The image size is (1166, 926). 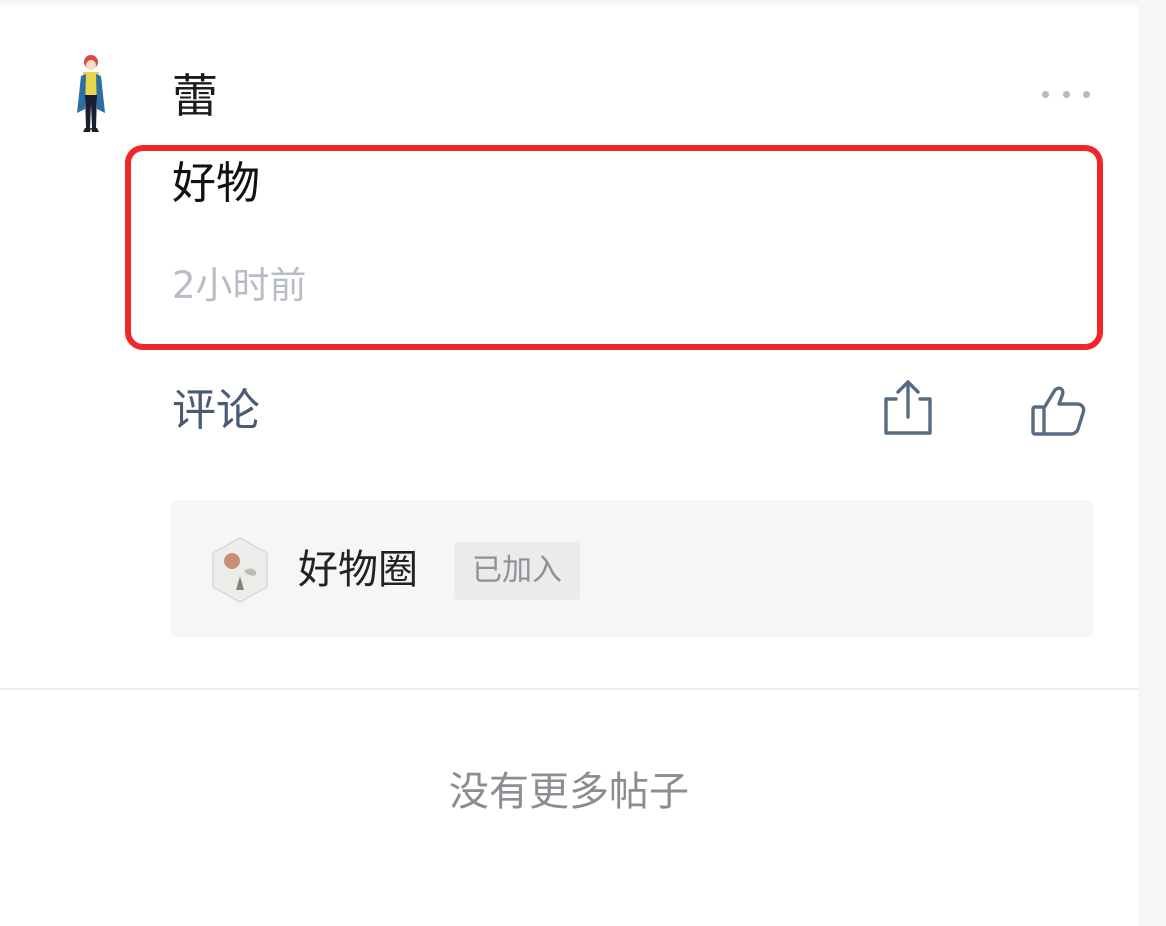 I want to click on no-more-posts-message: 没有更多帖子, so click(x=569, y=792).